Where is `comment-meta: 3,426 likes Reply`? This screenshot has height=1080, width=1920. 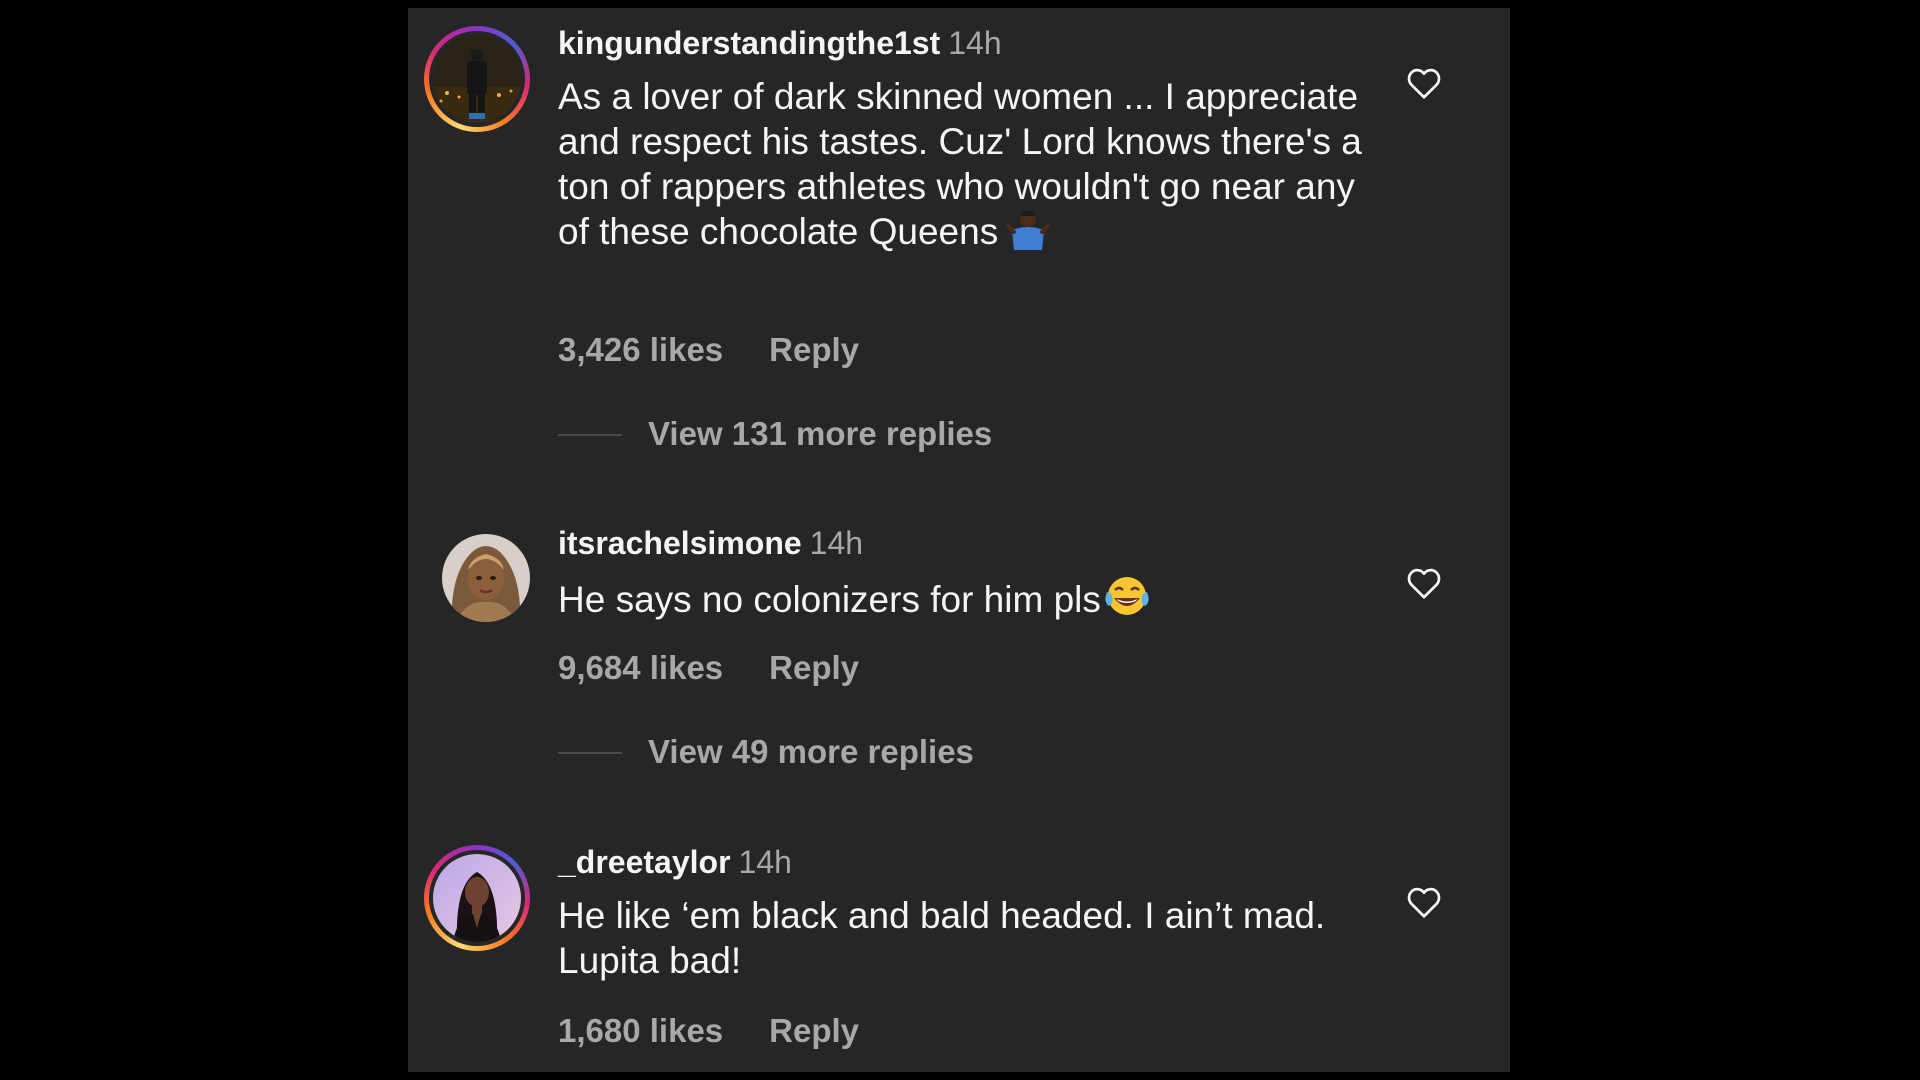
comment-meta: 3,426 likes Reply is located at coordinates (708, 350).